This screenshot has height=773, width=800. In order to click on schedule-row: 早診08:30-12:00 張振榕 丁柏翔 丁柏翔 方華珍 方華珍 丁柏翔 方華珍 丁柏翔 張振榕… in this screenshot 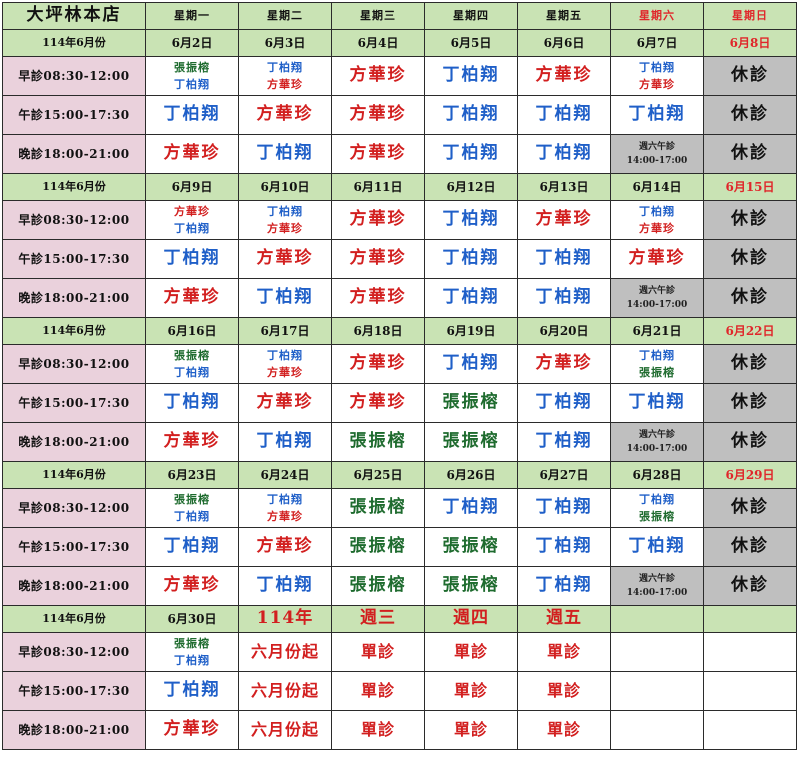, I will do `click(399, 364)`.